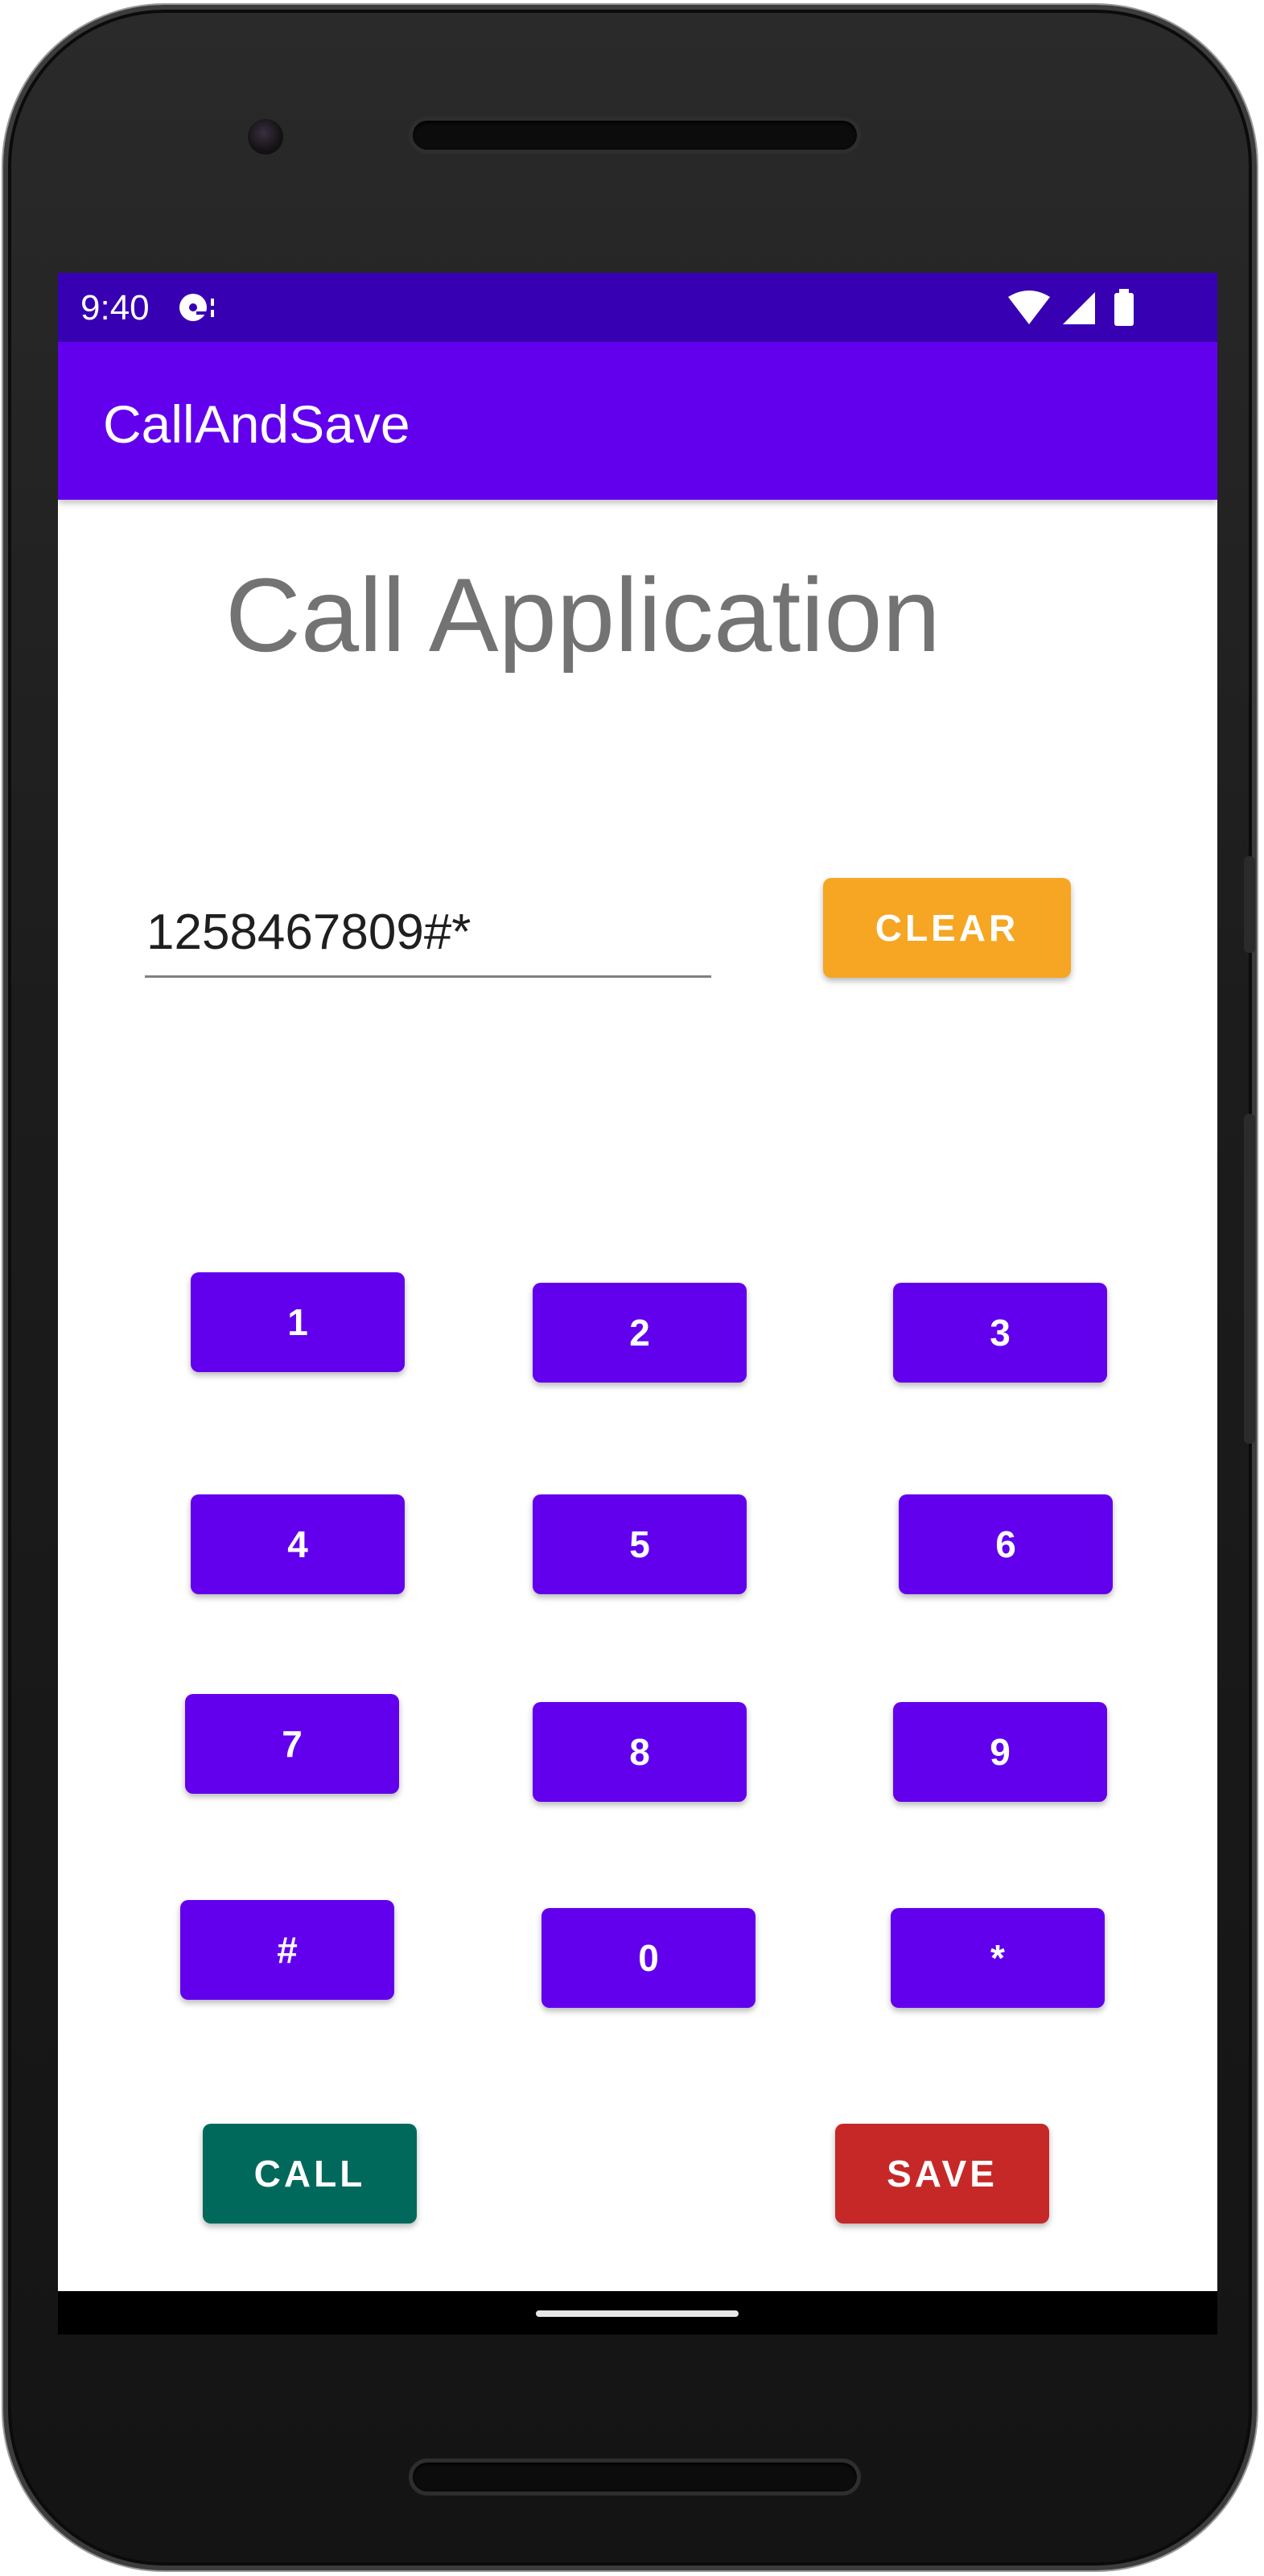  Describe the element at coordinates (266, 137) in the screenshot. I see `front-camera-icon` at that location.